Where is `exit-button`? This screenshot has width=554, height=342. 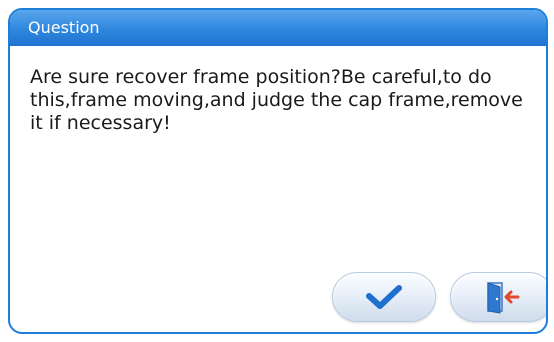
exit-button is located at coordinates (498, 297).